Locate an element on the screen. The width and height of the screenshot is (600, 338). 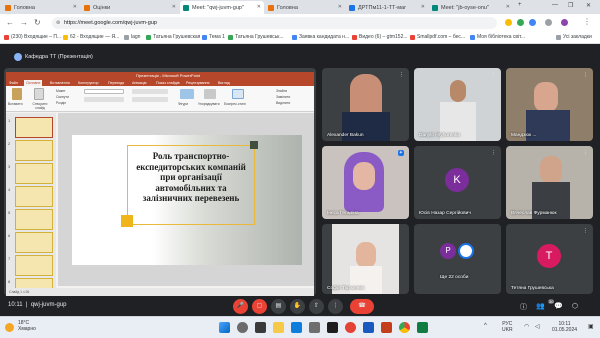
layout-button: Макет is located at coordinates (61, 91).